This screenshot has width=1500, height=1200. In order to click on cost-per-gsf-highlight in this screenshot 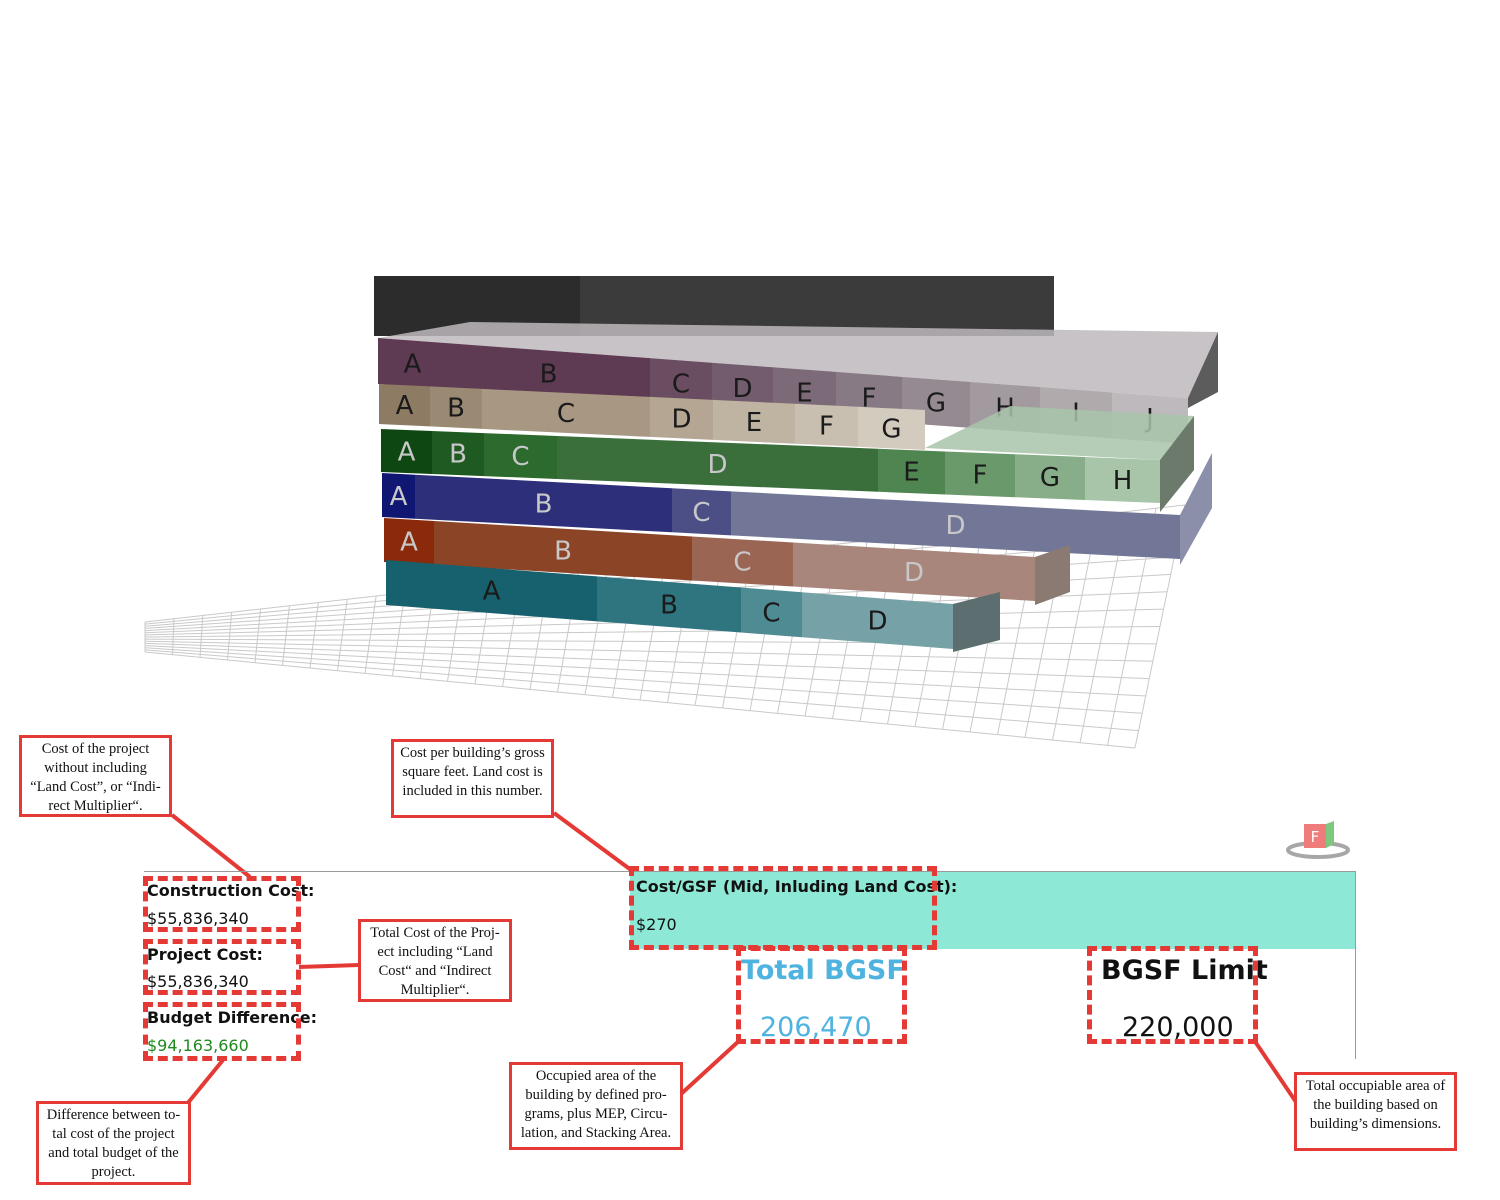, I will do `click(783, 908)`.